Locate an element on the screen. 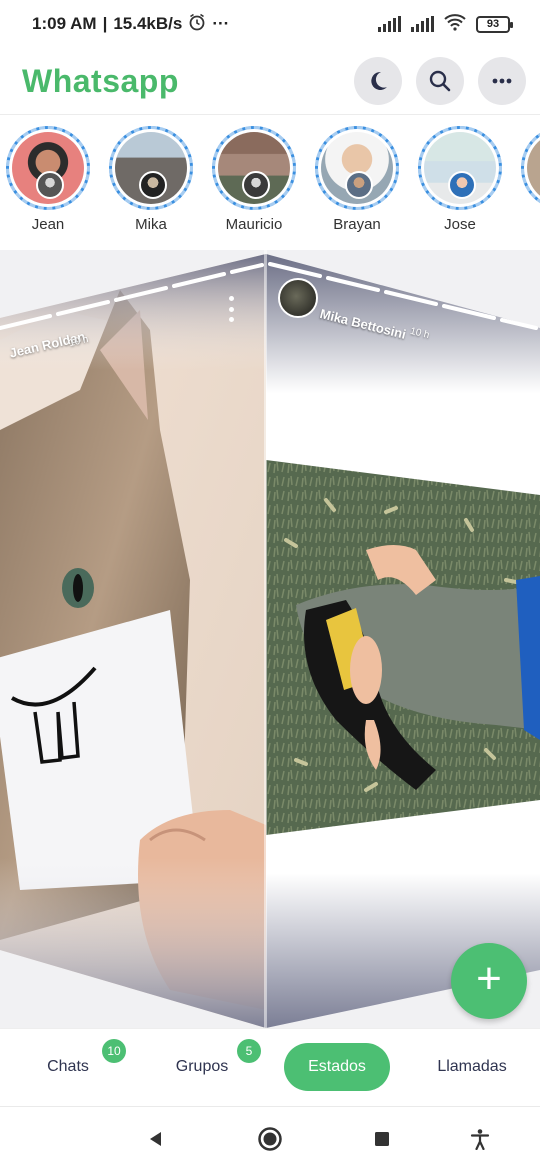 The height and width of the screenshot is (1170, 540). tab-label: Llamadas is located at coordinates (472, 1066).